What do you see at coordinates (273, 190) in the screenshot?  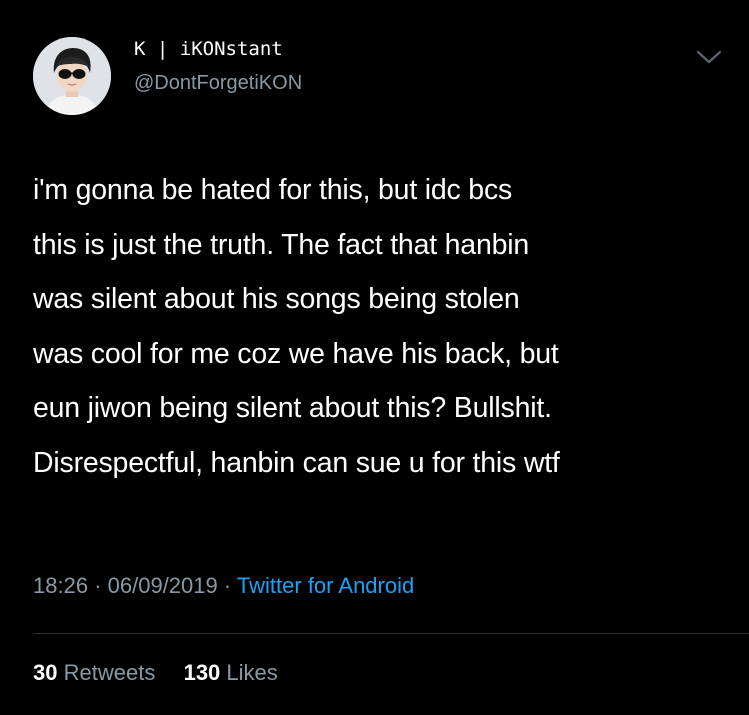 I see `tweet-text-line: i'm gonna be hated for this, but idc bcs` at bounding box center [273, 190].